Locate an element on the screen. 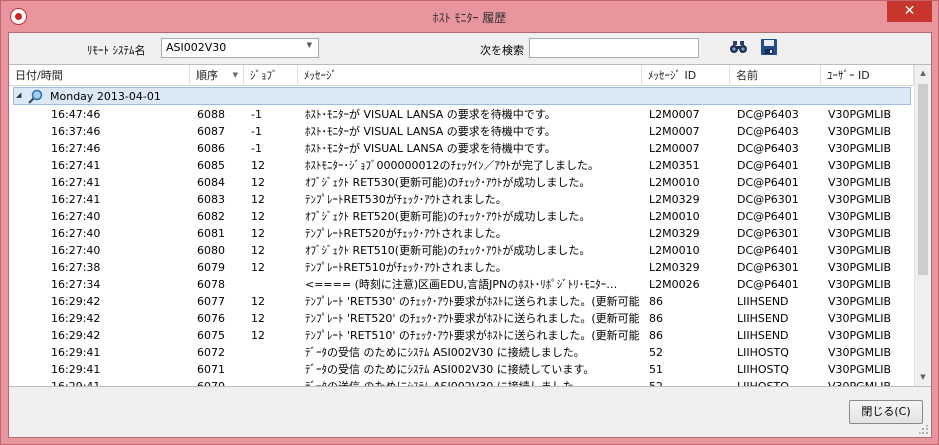  magnifier-icon is located at coordinates (35, 96).